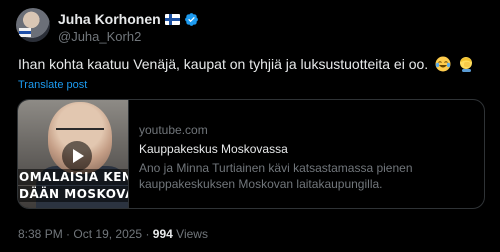 The image size is (500, 252). I want to click on thumbnail-caption-line-1: OMALAISIA KEN, so click(73, 177).